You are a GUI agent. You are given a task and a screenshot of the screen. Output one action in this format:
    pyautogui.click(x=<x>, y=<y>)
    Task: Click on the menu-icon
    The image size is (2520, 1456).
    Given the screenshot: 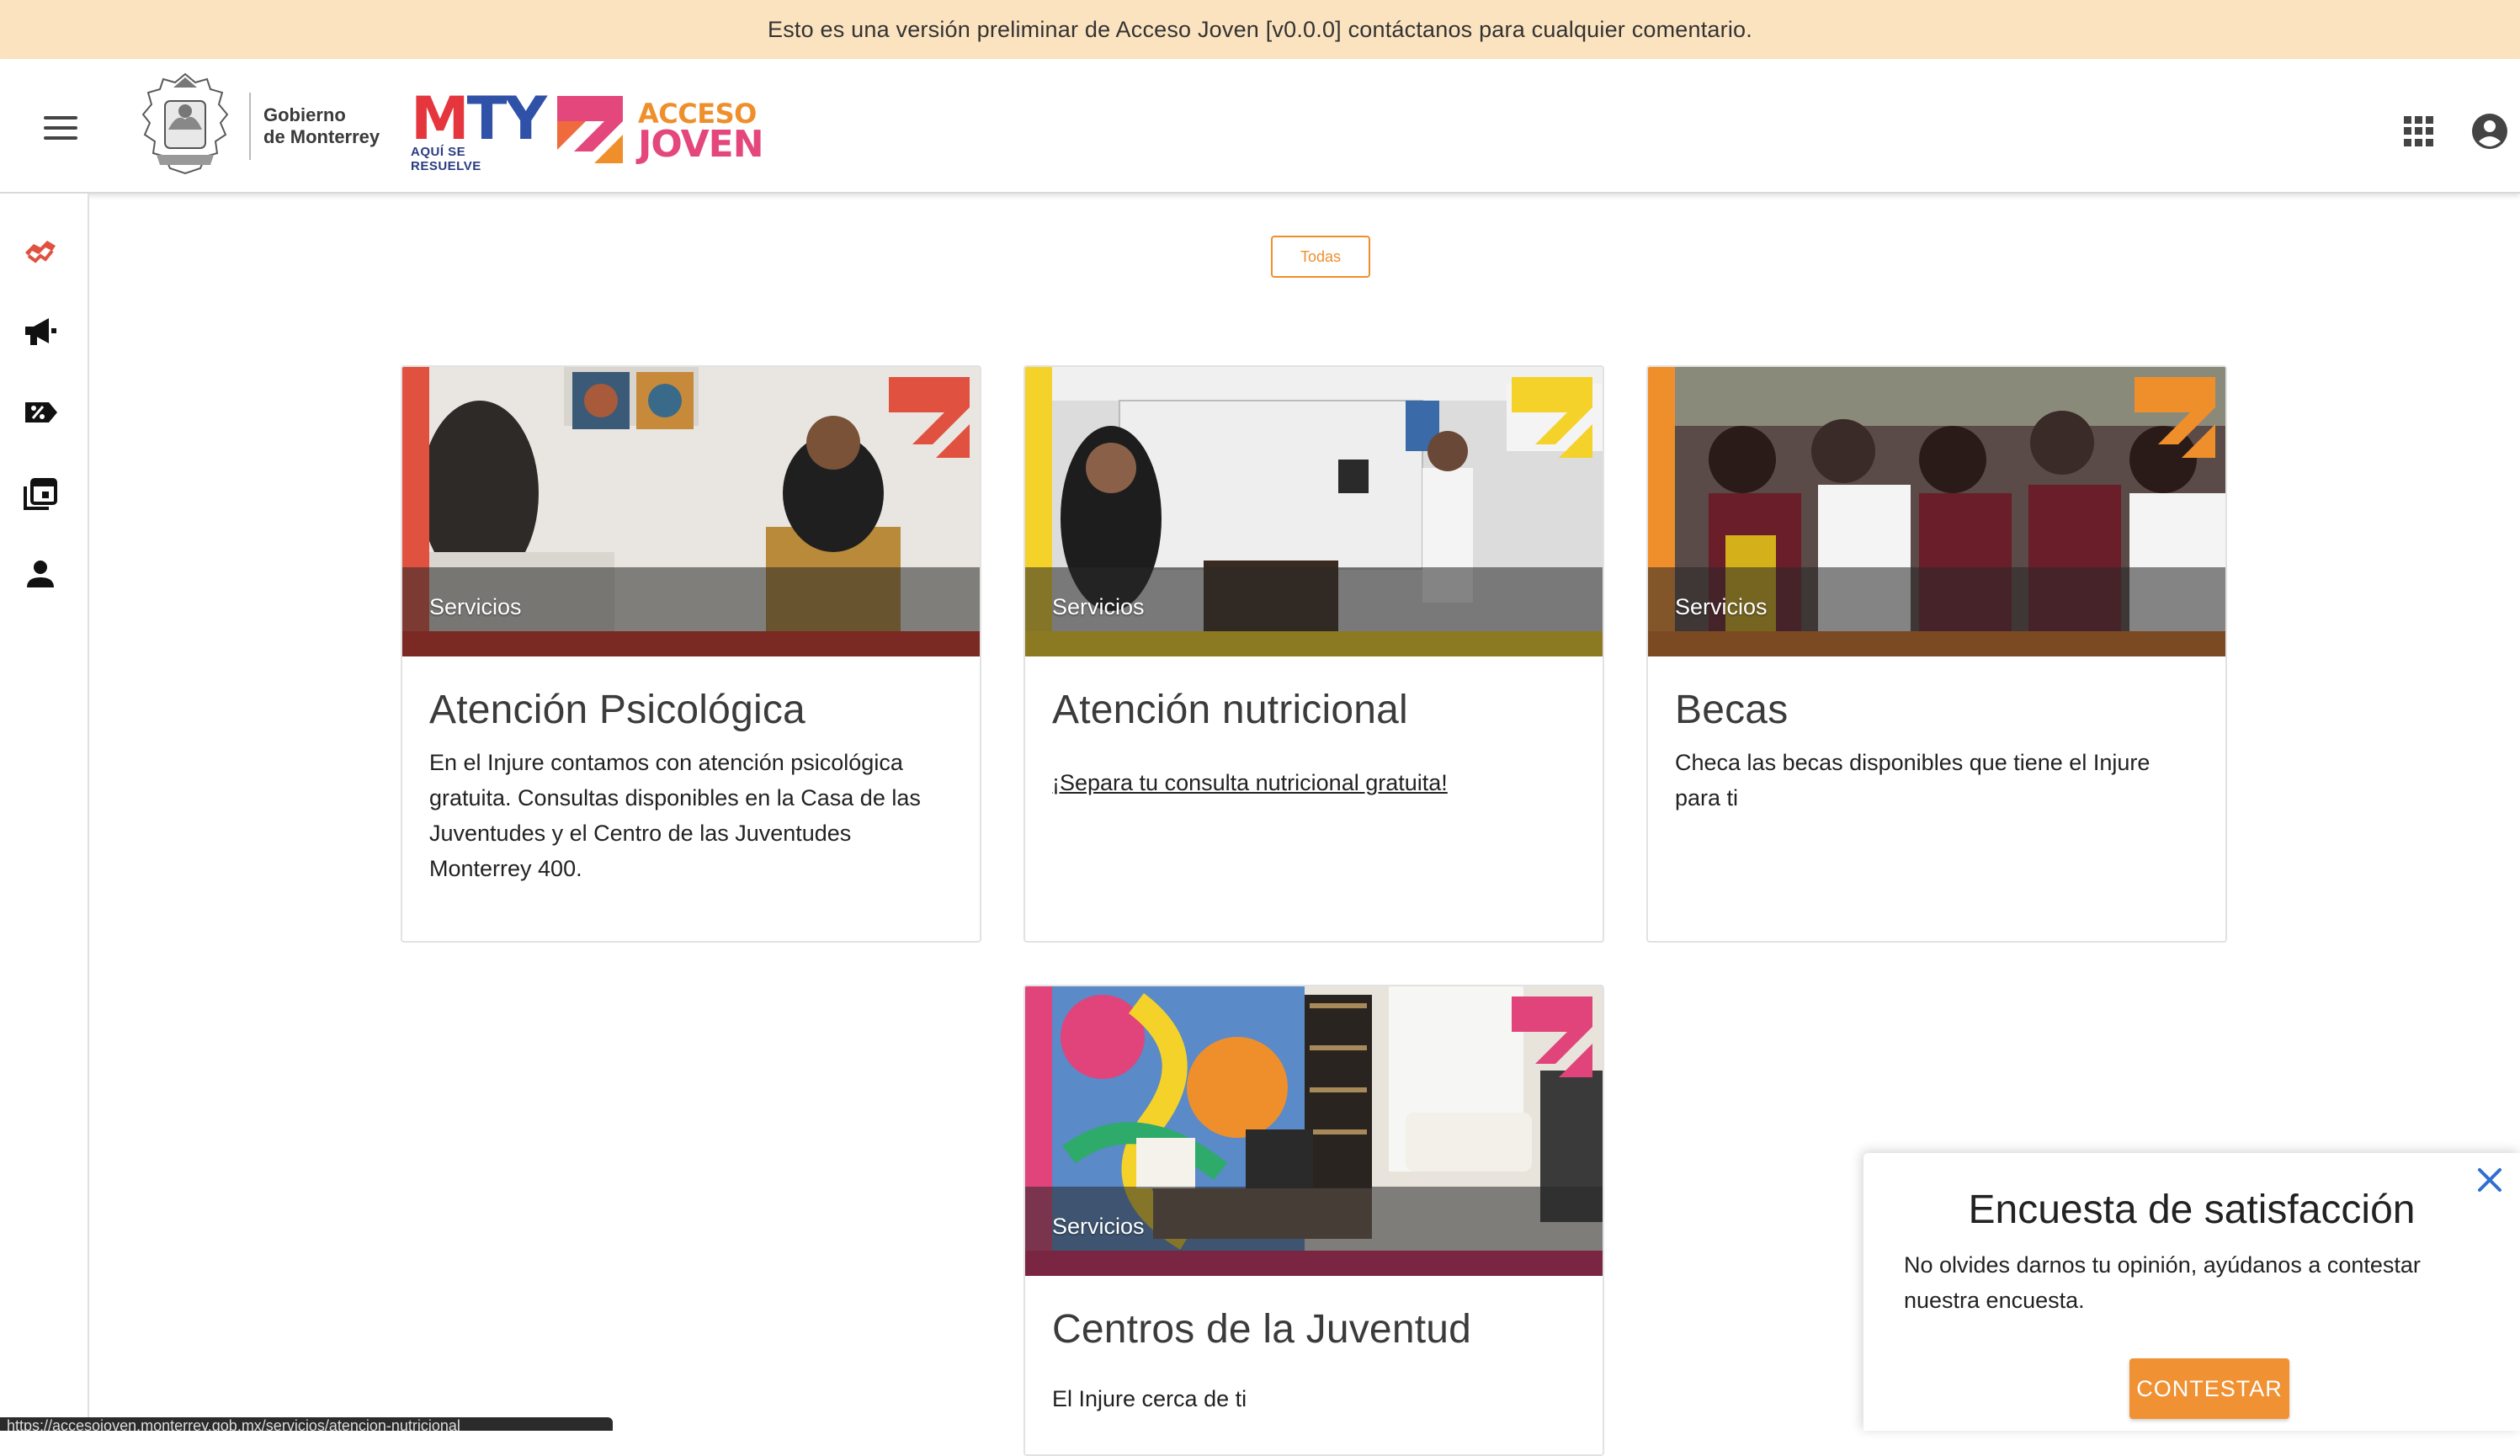 What is the action you would take?
    pyautogui.click(x=60, y=128)
    